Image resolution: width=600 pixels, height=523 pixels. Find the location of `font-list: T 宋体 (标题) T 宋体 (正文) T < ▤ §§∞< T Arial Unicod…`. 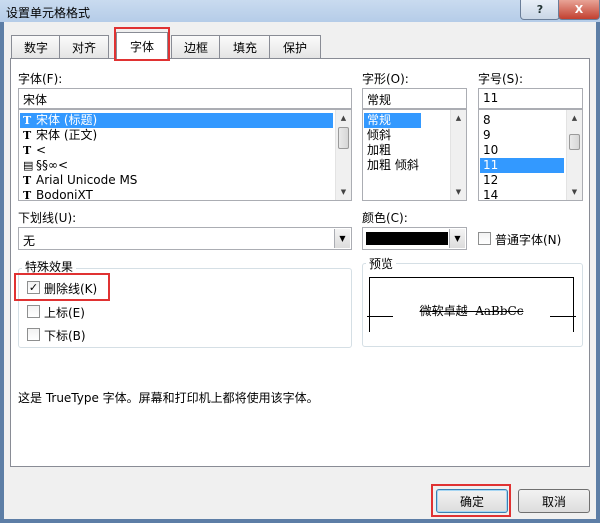

font-list: T 宋体 (标题) T 宋体 (正文) T < ▤ §§∞< T Arial Unicod… is located at coordinates (185, 155).